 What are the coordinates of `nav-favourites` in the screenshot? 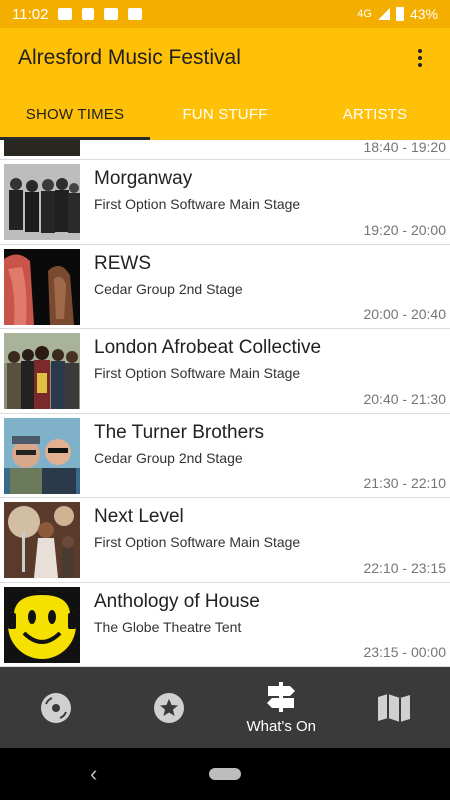 It's located at (169, 707).